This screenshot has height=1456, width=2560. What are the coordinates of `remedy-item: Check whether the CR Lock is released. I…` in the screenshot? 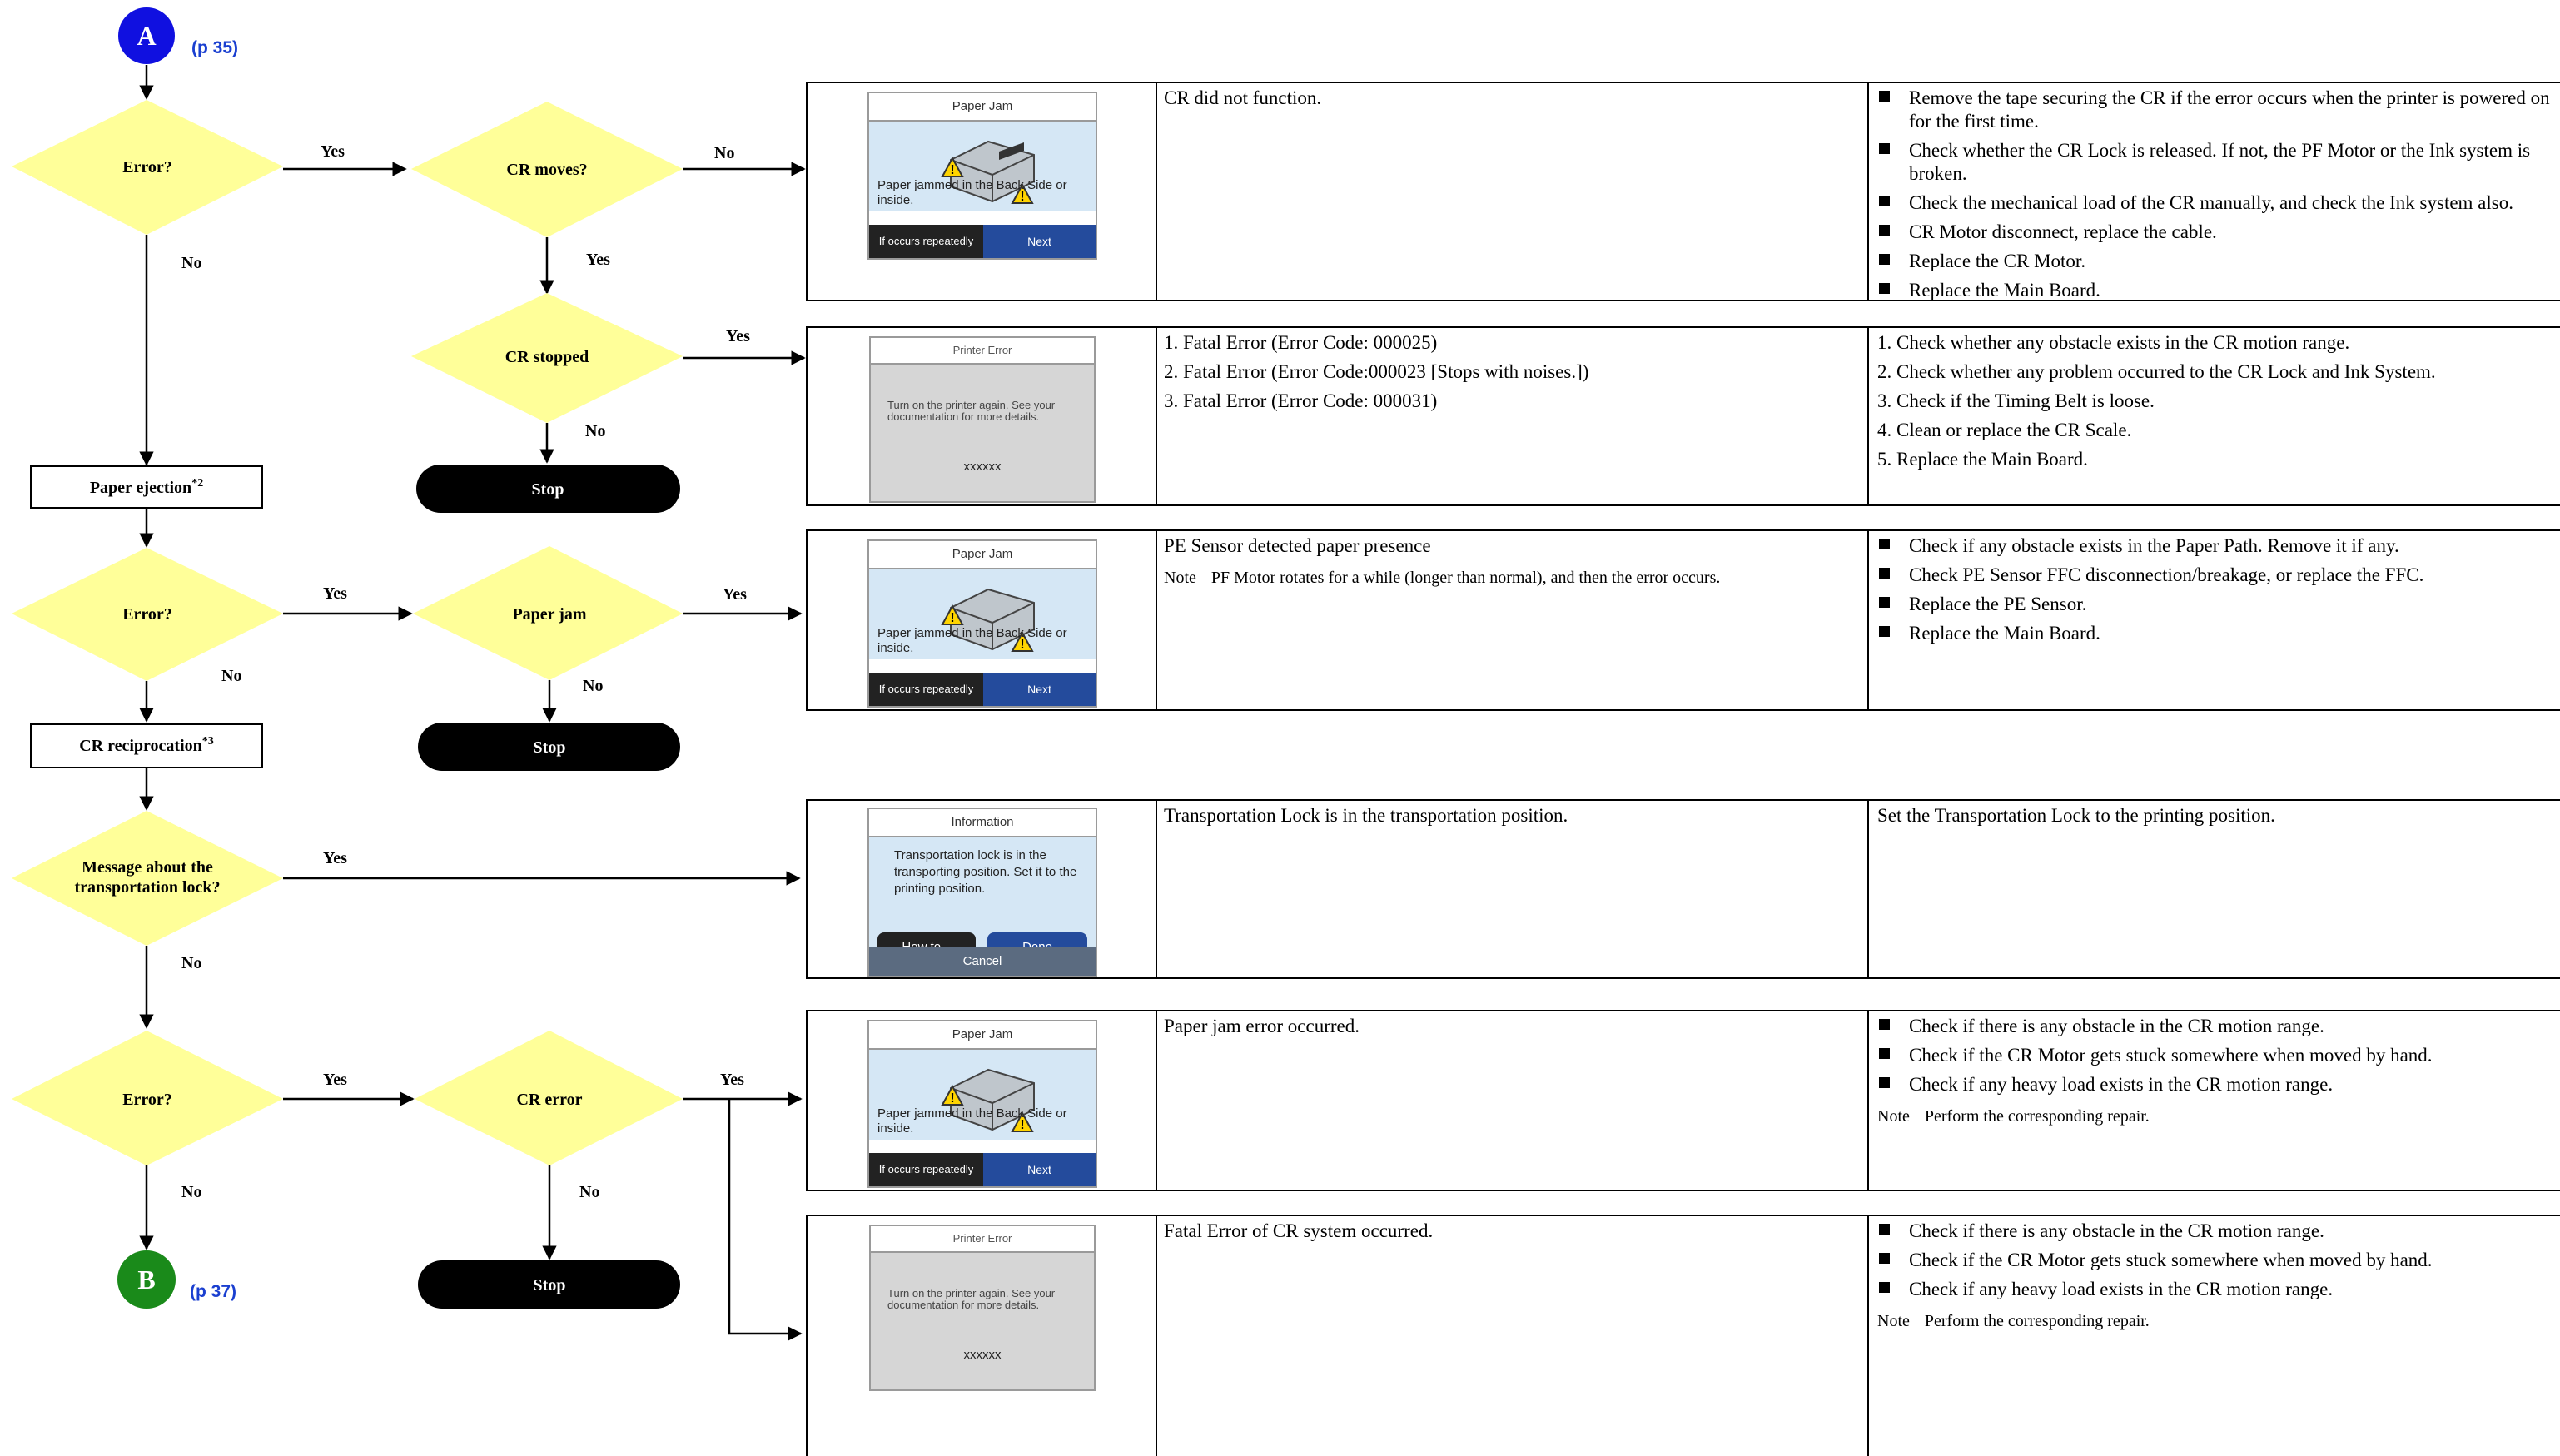 It's located at (2218, 162).